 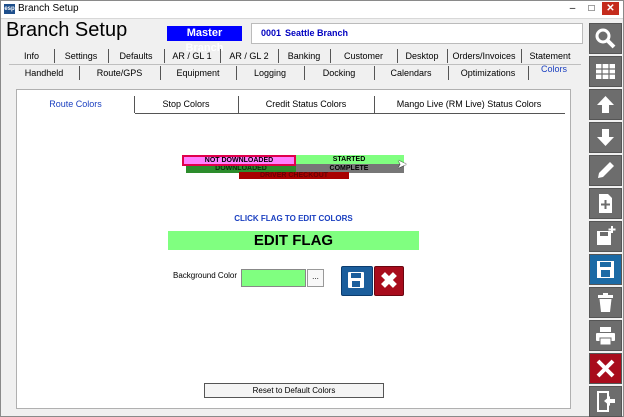 What do you see at coordinates (239, 160) in the screenshot?
I see `flag-not-downloaded: NOT DOWNLOADED` at bounding box center [239, 160].